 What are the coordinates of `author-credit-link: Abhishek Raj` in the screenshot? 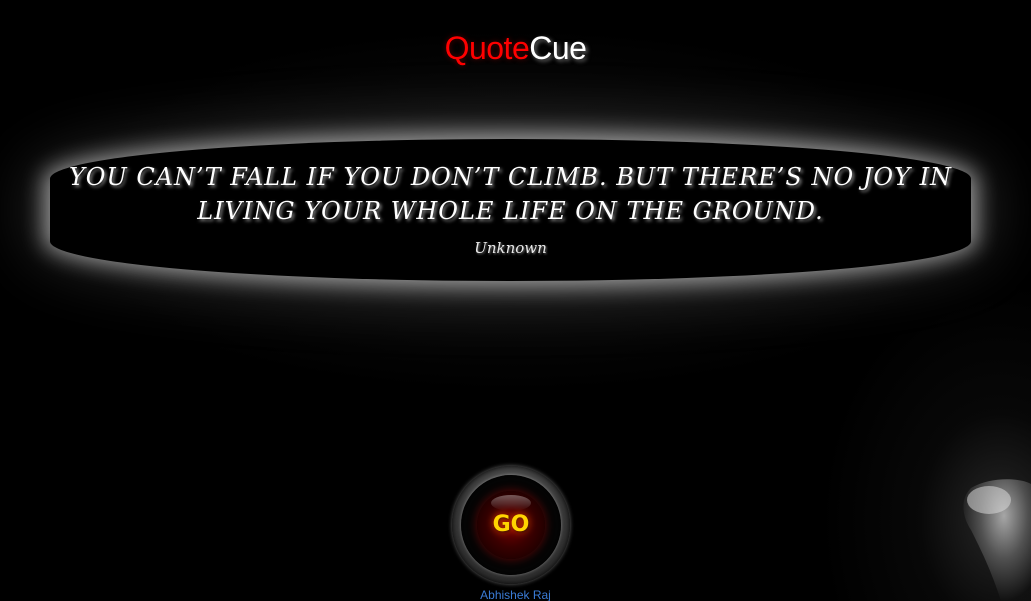 It's located at (515, 594).